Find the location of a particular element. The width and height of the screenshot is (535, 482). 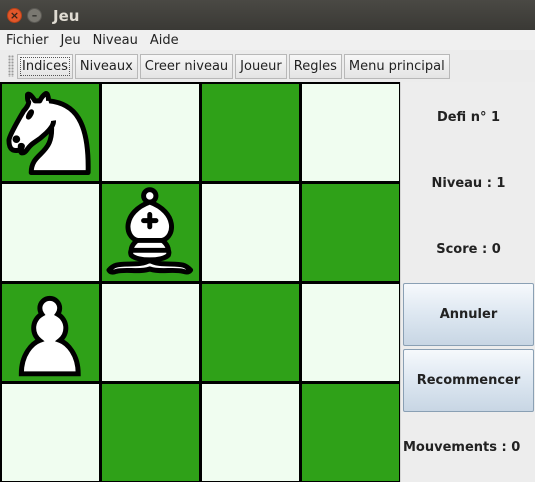

regles-button-label: Regles is located at coordinates (315, 66).